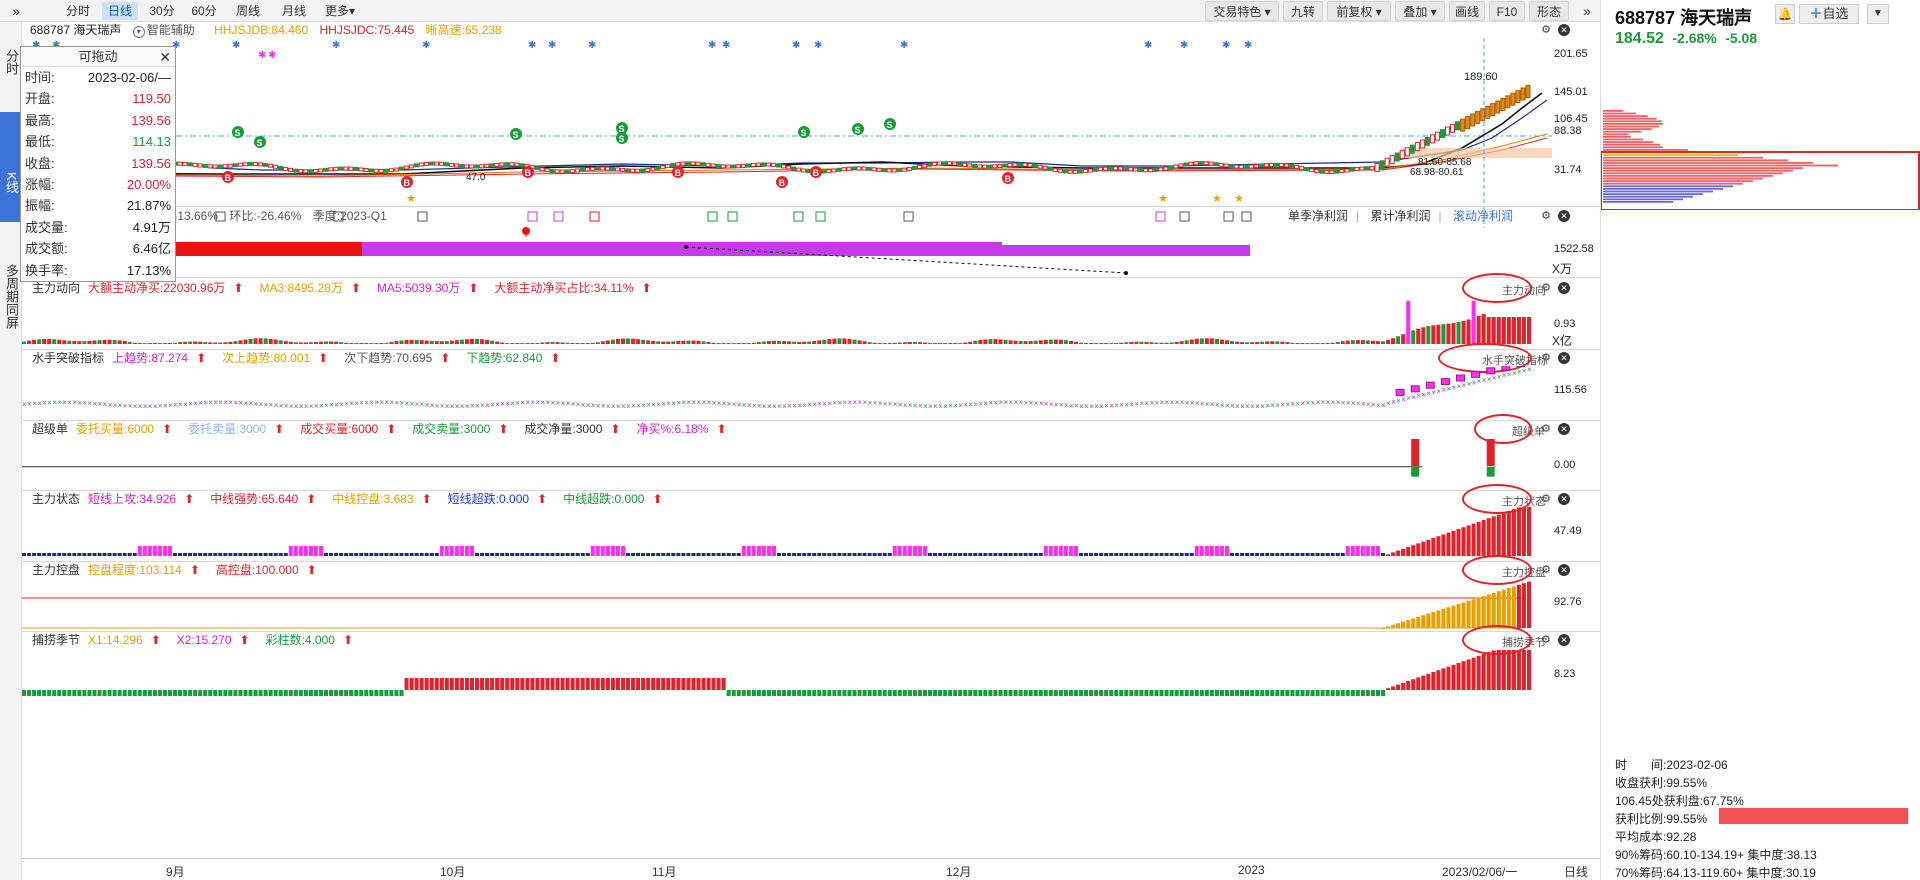 Image resolution: width=1920 pixels, height=880 pixels. I want to click on profit-gear-icon: ⚙, so click(1546, 216).